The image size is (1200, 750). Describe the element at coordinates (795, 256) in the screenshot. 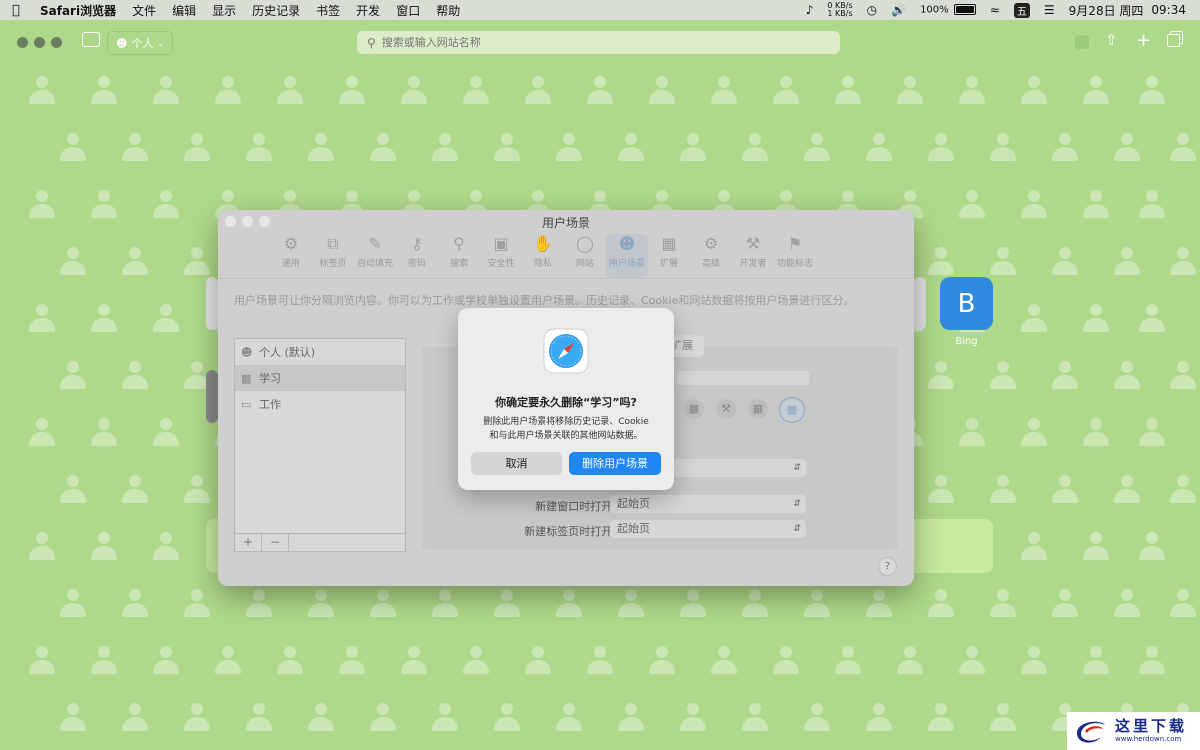

I see `tab-feature-flags: ⚑ 功能标志` at that location.